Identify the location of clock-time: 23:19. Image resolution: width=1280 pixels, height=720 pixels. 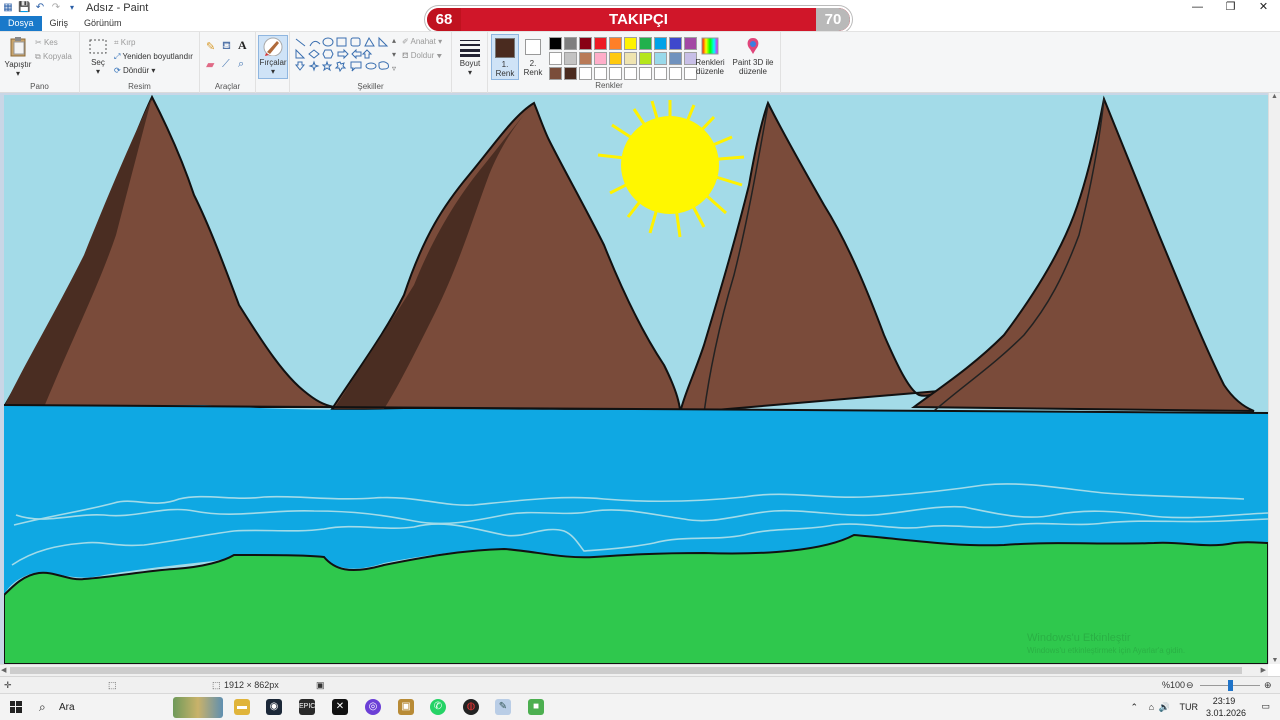
(1224, 701).